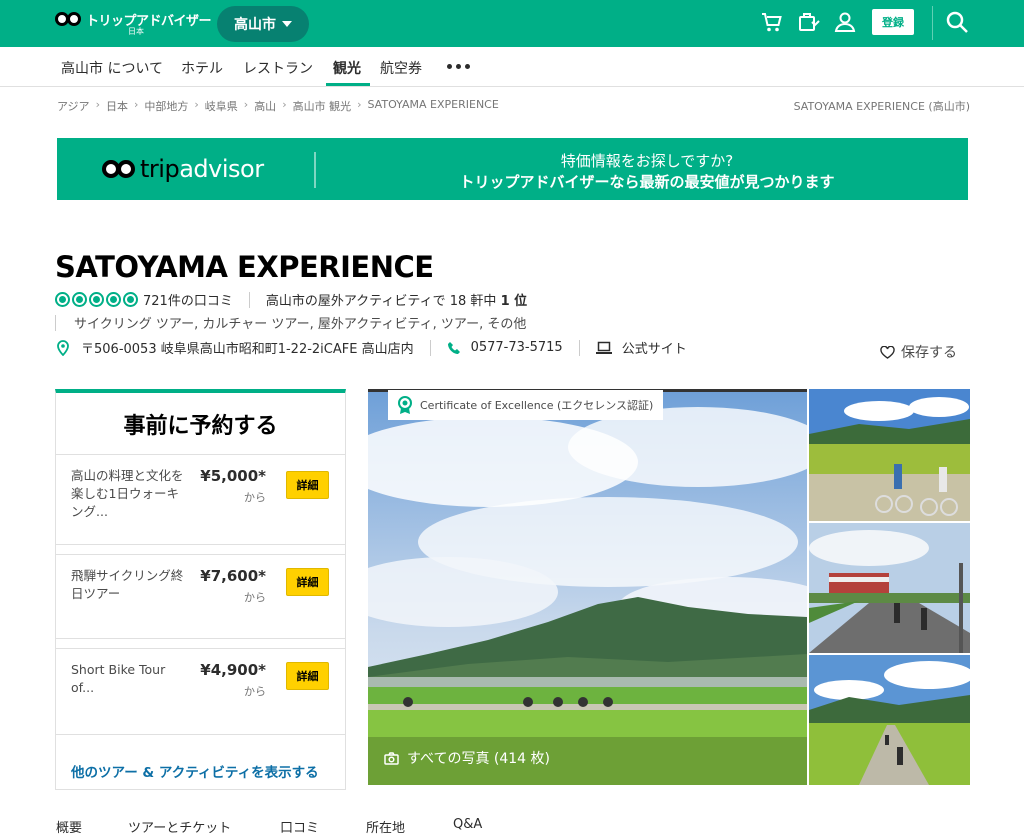  I want to click on crumb-takayama: 高山, so click(265, 106).